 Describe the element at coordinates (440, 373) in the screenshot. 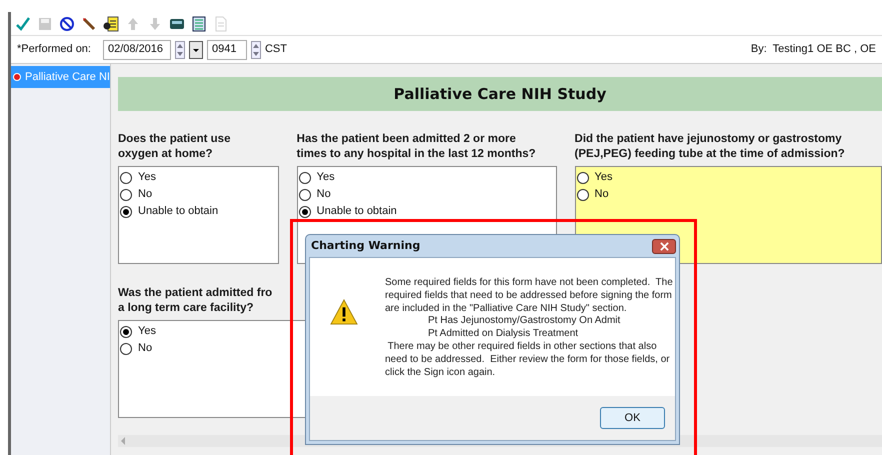

I see `message-text: click the Sign icon again.` at that location.